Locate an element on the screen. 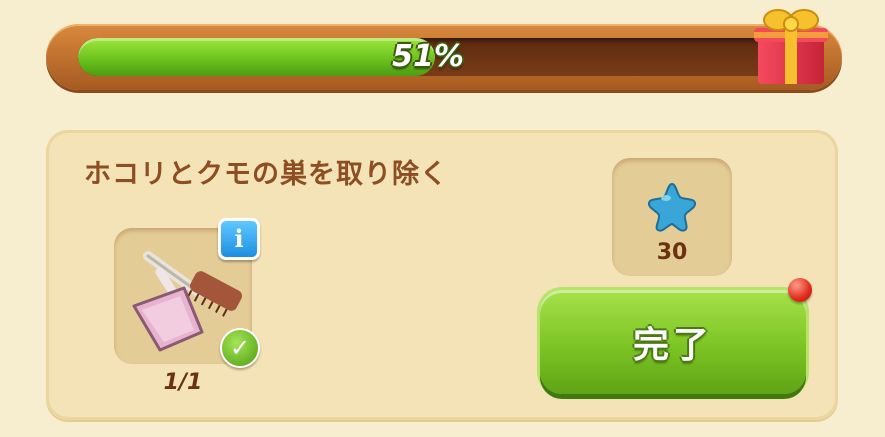 Image resolution: width=885 pixels, height=437 pixels. gift-box-icon is located at coordinates (791, 45).